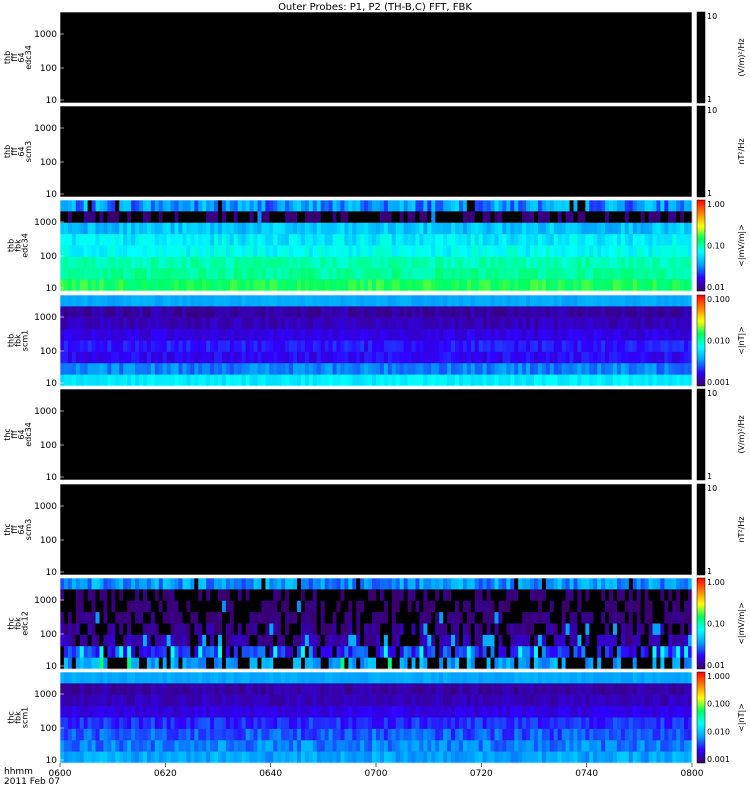 The width and height of the screenshot is (750, 800). I want to click on colorbar-tick-label: 1, so click(709, 476).